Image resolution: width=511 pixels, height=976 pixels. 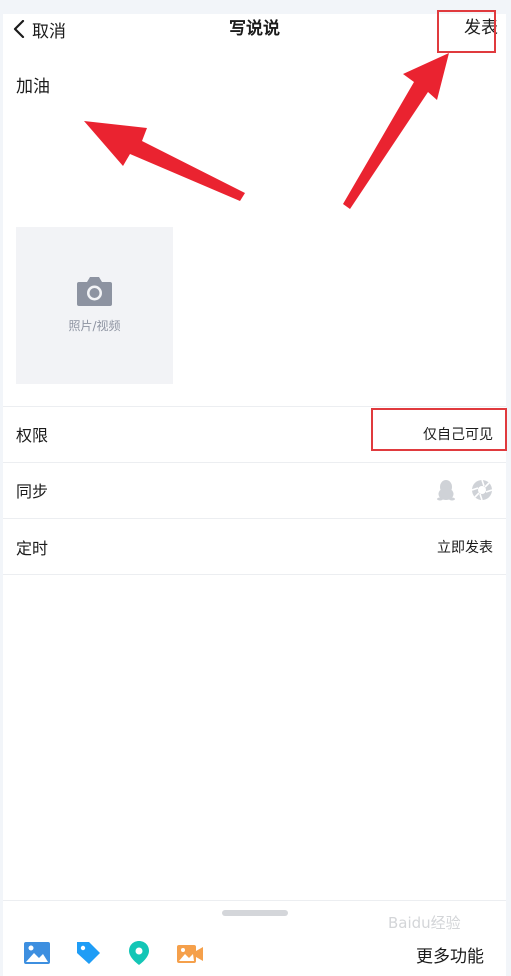 I want to click on permission-row: 权限 仅自己可见, so click(x=254, y=433).